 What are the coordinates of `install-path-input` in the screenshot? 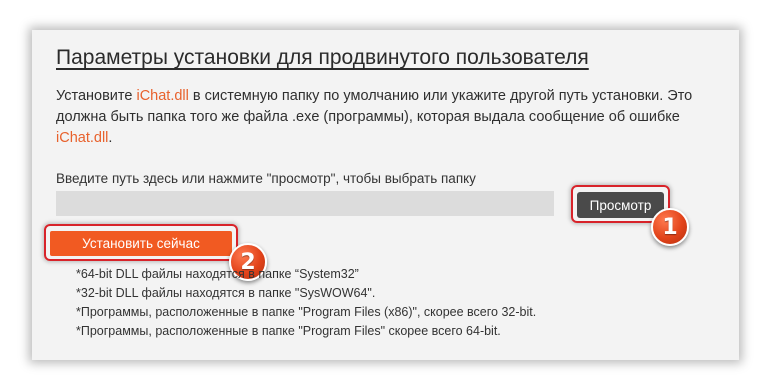 It's located at (305, 203).